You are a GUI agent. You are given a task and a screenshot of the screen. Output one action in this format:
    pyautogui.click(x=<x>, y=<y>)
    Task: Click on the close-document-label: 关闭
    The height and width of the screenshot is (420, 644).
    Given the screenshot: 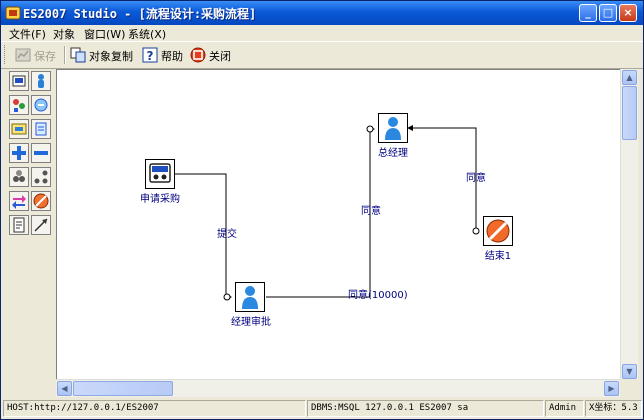 What is the action you would take?
    pyautogui.click(x=220, y=56)
    